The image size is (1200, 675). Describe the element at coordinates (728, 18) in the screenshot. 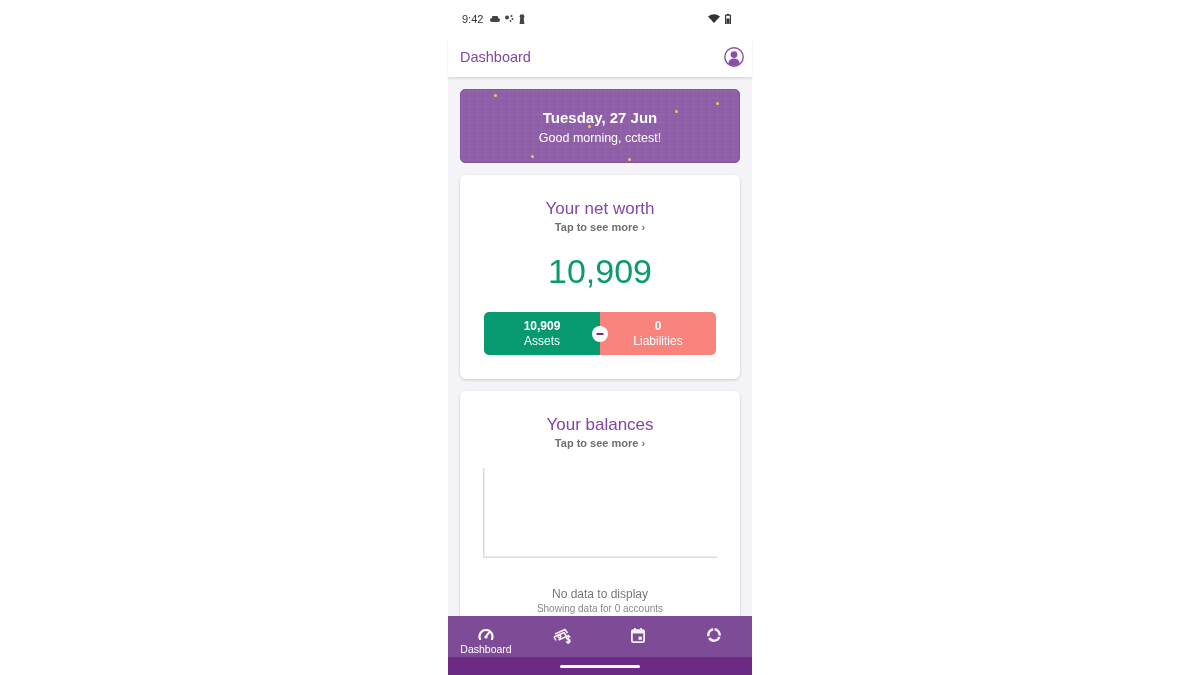

I see `battery-icon` at that location.